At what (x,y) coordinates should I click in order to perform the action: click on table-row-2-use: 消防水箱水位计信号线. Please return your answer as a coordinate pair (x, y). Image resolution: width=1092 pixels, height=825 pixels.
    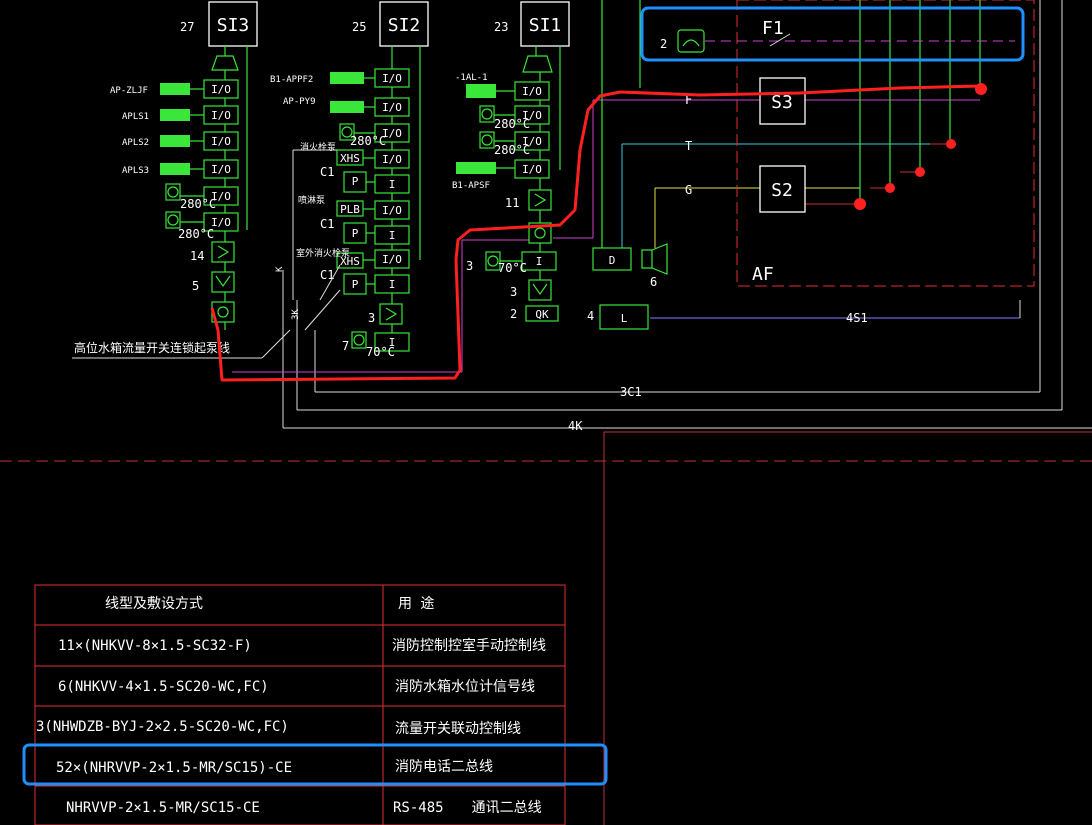
    Looking at the image, I should click on (465, 687).